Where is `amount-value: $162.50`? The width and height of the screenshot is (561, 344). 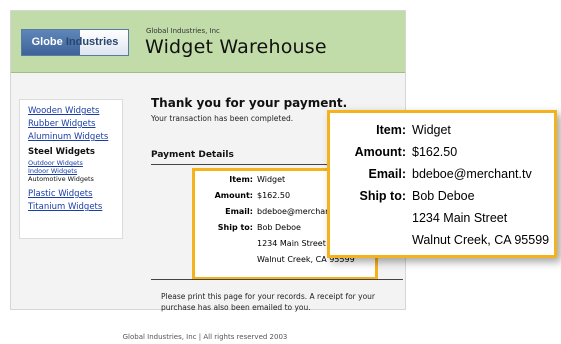
amount-value: $162.50 is located at coordinates (274, 195).